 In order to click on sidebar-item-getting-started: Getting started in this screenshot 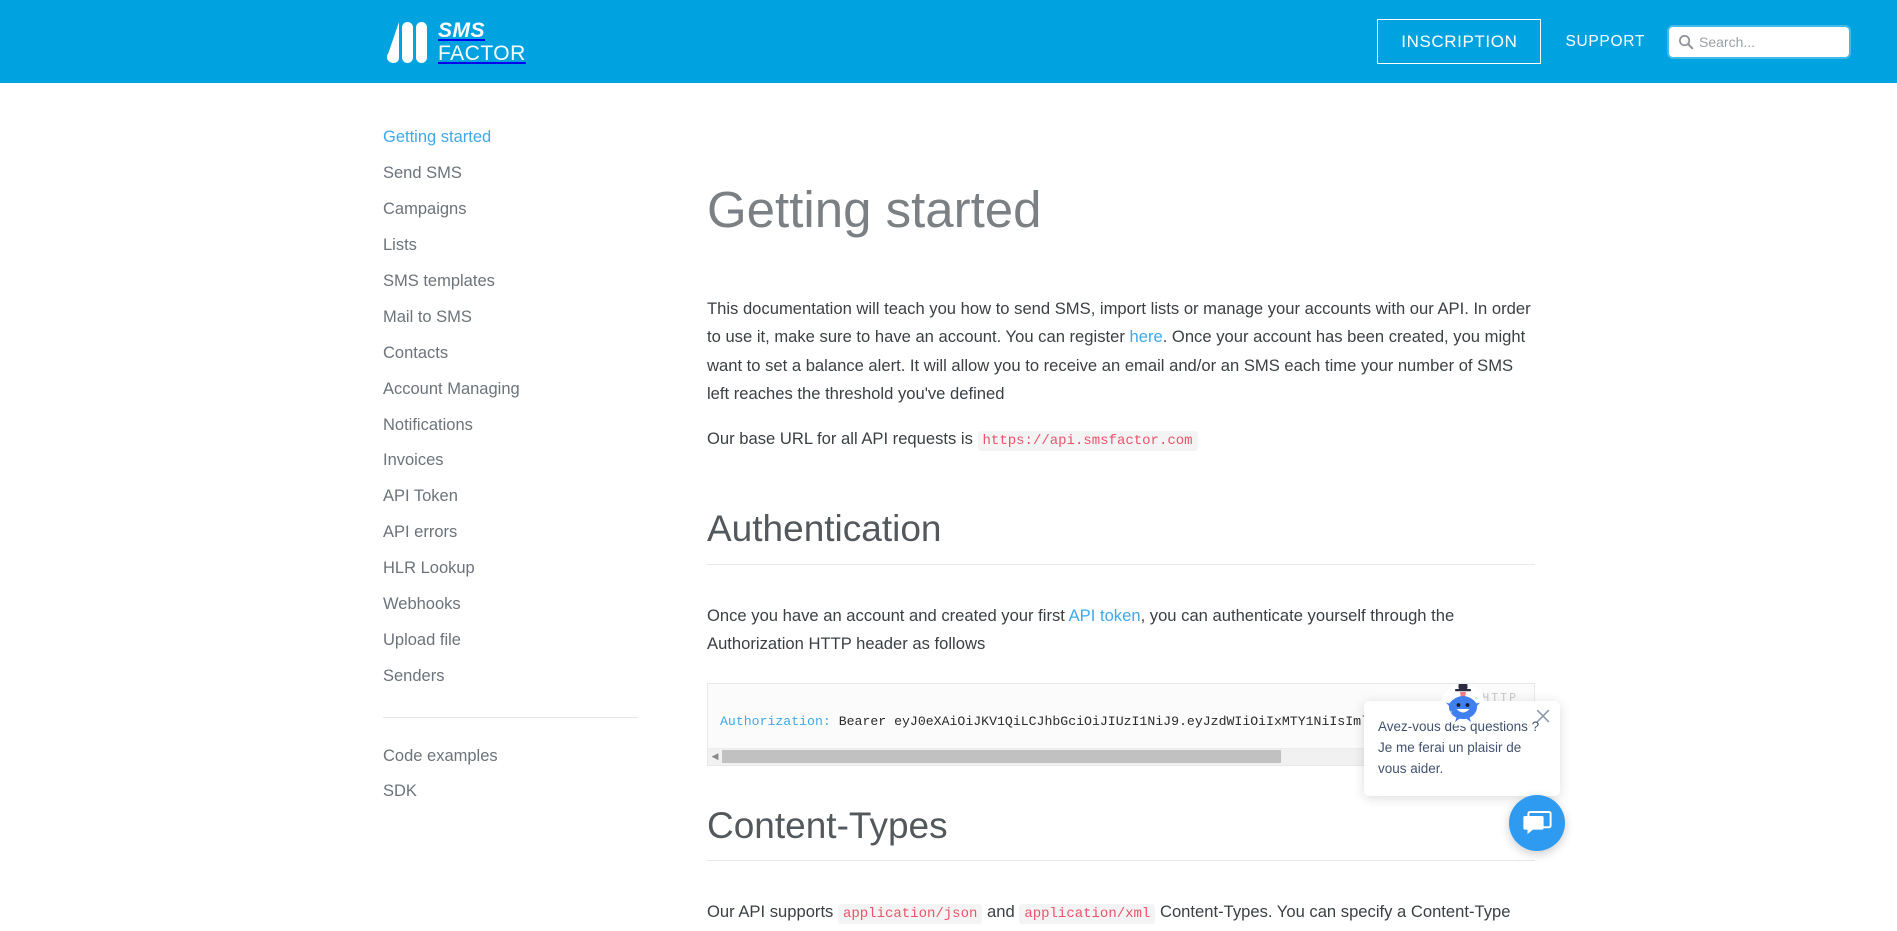, I will do `click(515, 137)`.